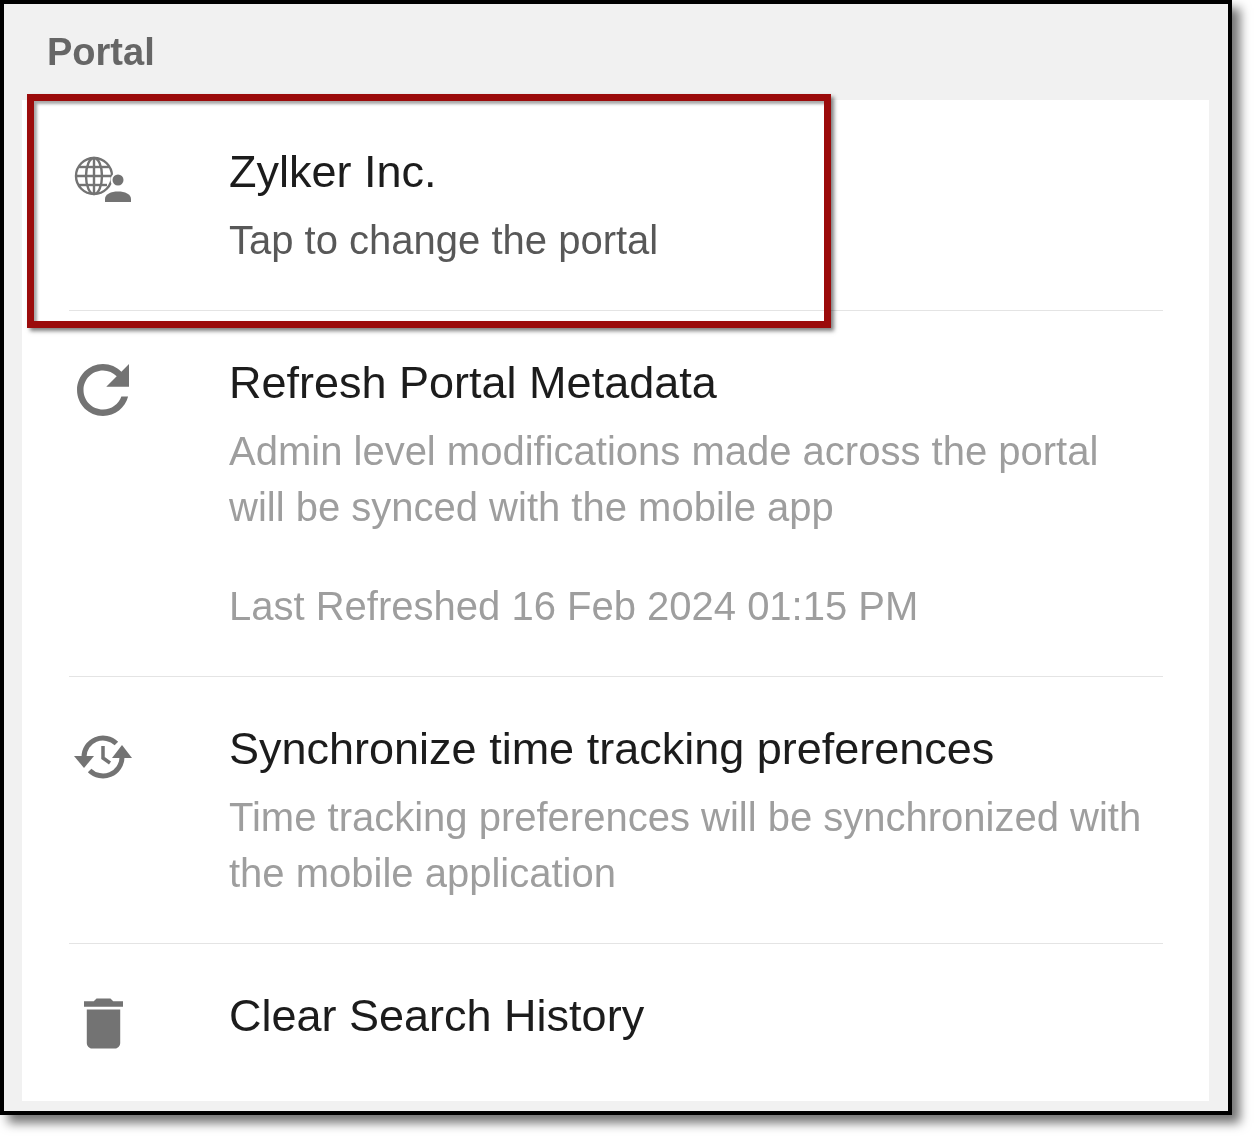 This screenshot has width=1254, height=1136. I want to click on item-title: Zylker Inc., so click(333, 172).